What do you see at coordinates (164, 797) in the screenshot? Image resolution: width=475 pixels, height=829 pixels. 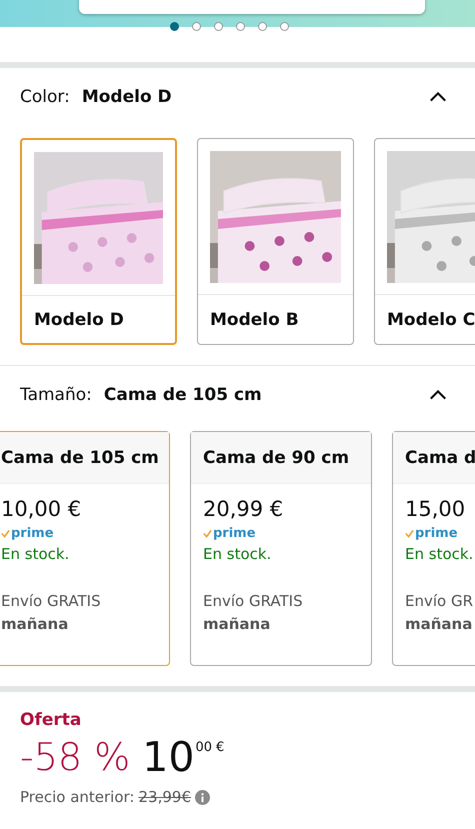 I see `previous-price: 23,99€` at bounding box center [164, 797].